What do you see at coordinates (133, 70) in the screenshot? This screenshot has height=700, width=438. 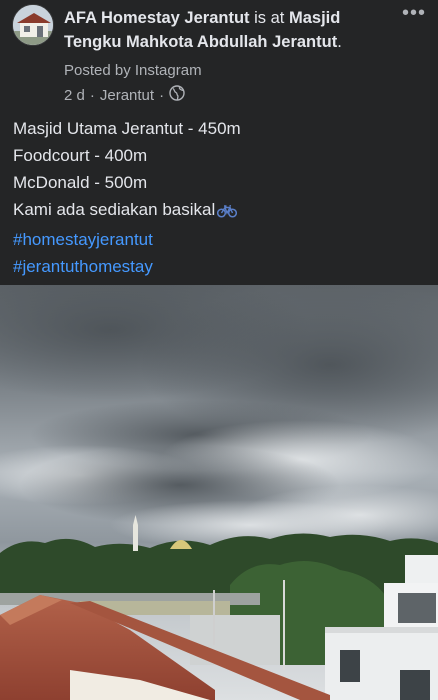 I see `posted-by: Posted by Instagram` at bounding box center [133, 70].